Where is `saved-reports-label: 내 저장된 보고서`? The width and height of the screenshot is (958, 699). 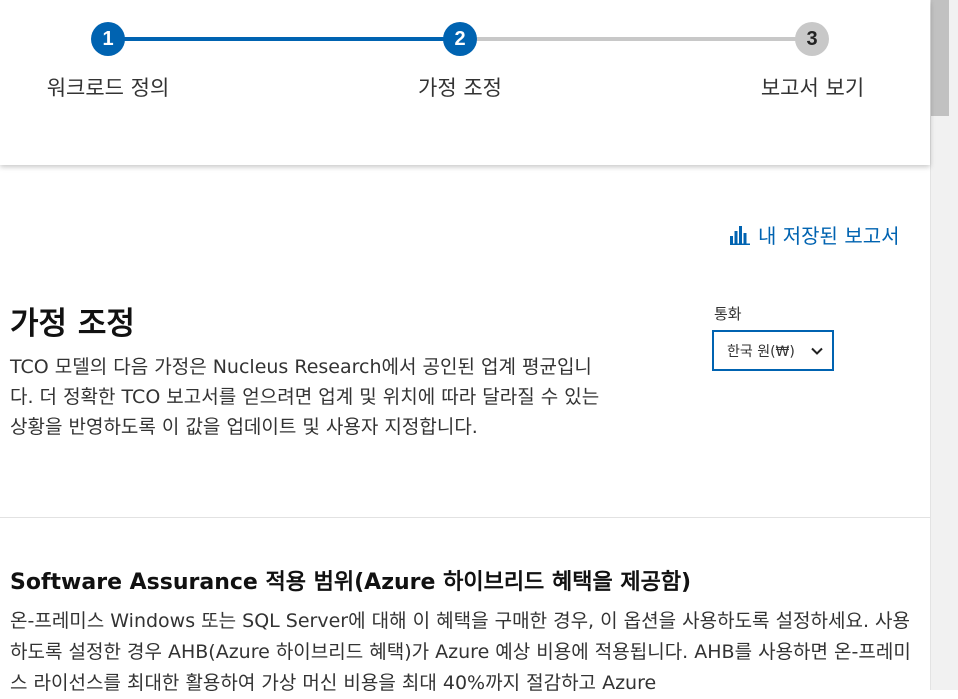
saved-reports-label: 내 저장된 보고서 is located at coordinates (829, 236).